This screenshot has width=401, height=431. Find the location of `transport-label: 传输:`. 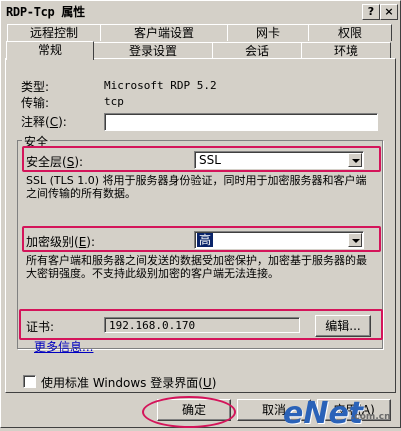

transport-label: 传输: is located at coordinates (35, 103).